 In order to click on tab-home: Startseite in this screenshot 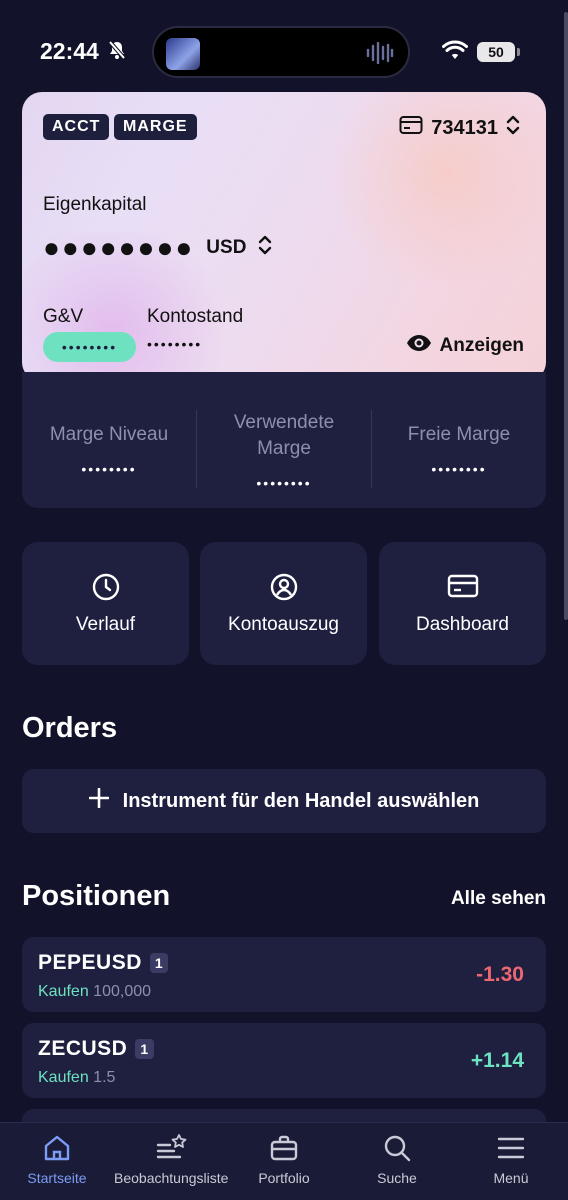, I will do `click(57, 1161)`.